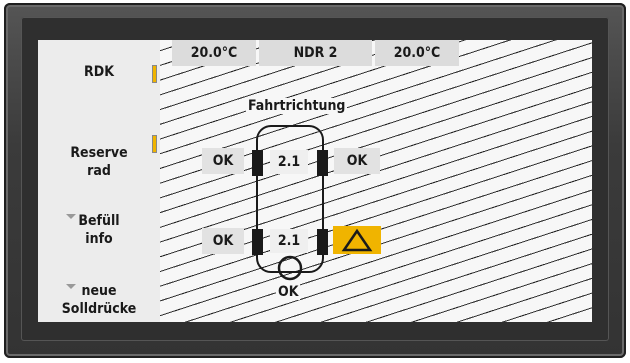 This screenshot has width=630, height=363. I want to click on spare-tire-status: OK, so click(288, 292).